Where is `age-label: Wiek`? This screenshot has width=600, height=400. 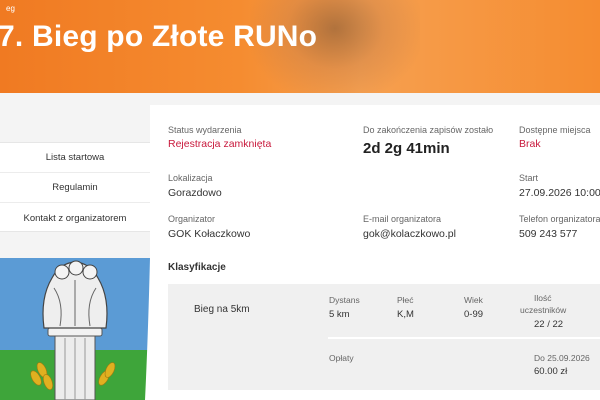
age-label: Wiek is located at coordinates (473, 300).